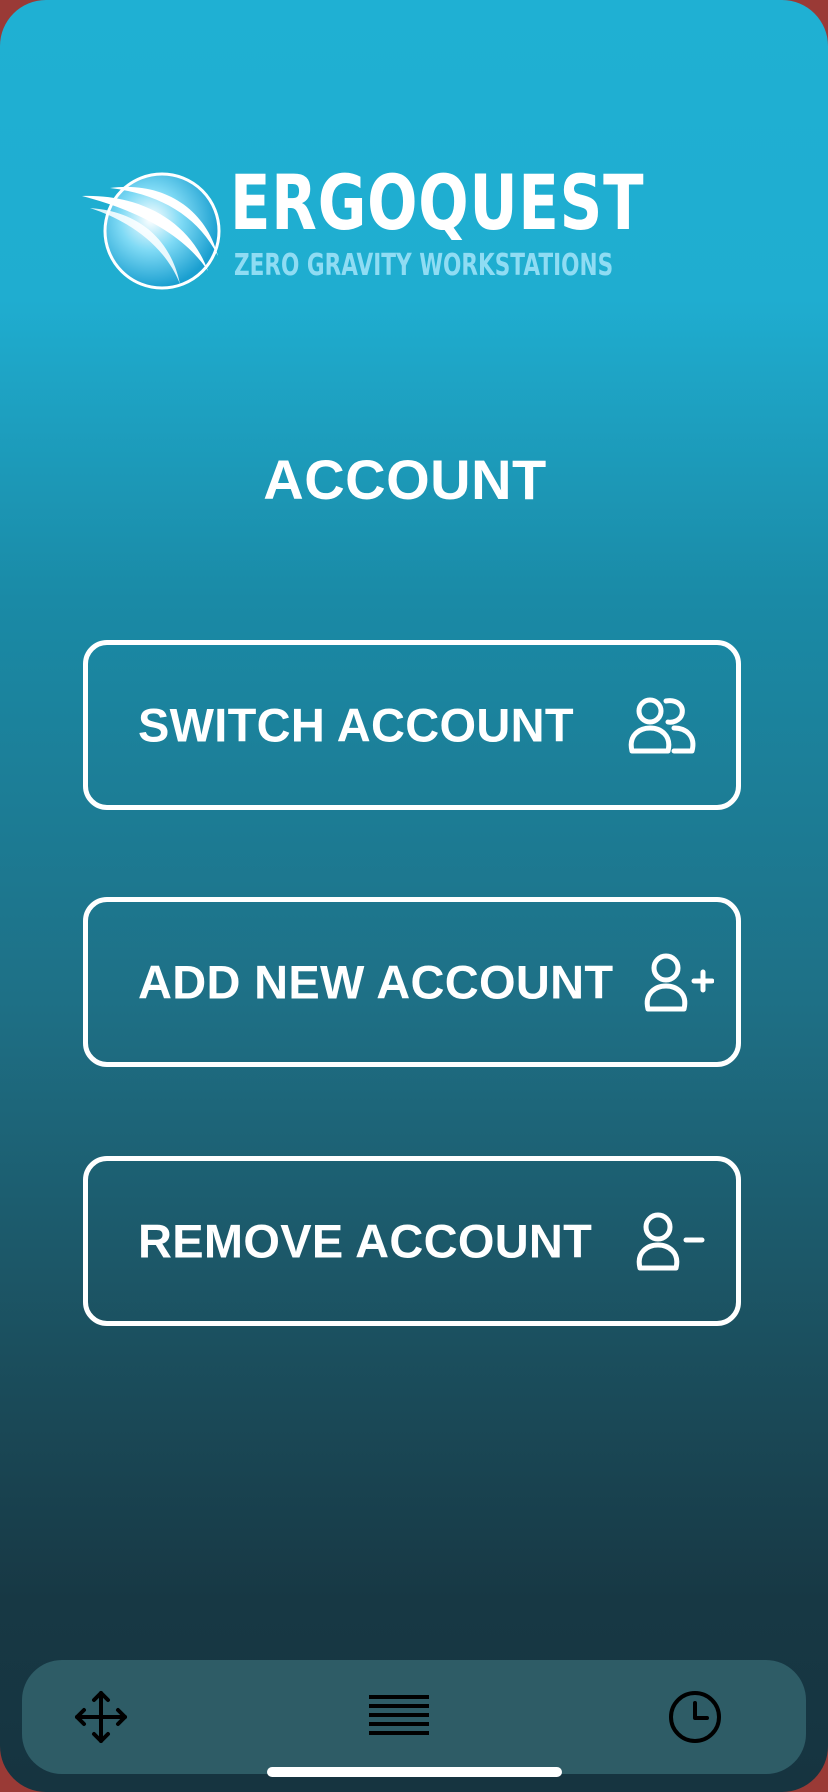 This screenshot has width=828, height=1792. I want to click on nav-move-button, so click(101, 1717).